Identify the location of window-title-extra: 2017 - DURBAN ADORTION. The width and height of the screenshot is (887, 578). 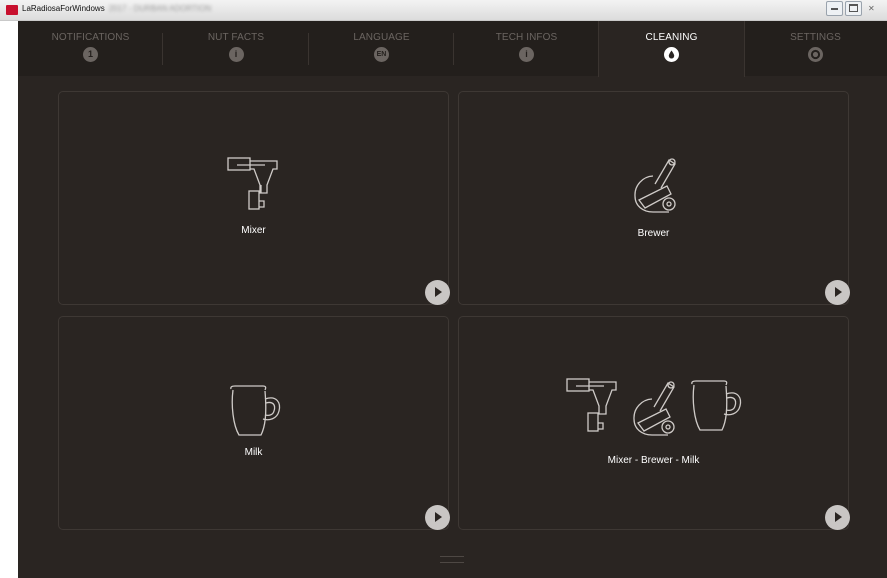
(160, 8).